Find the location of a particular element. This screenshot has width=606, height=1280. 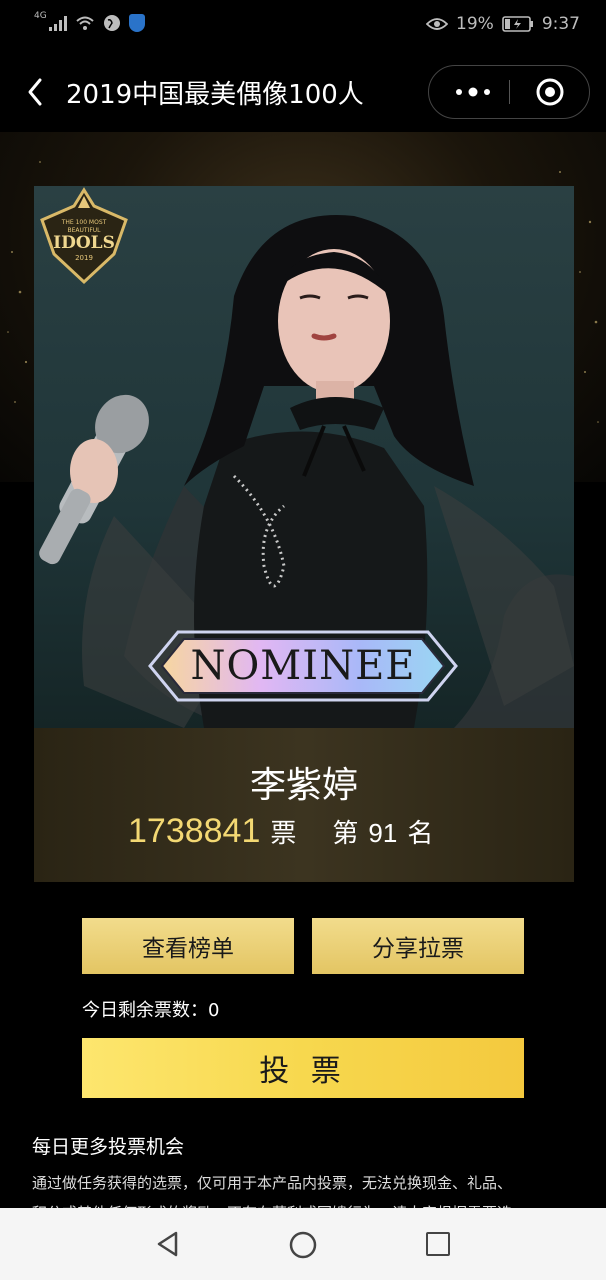

clock: 9:37 is located at coordinates (560, 24).